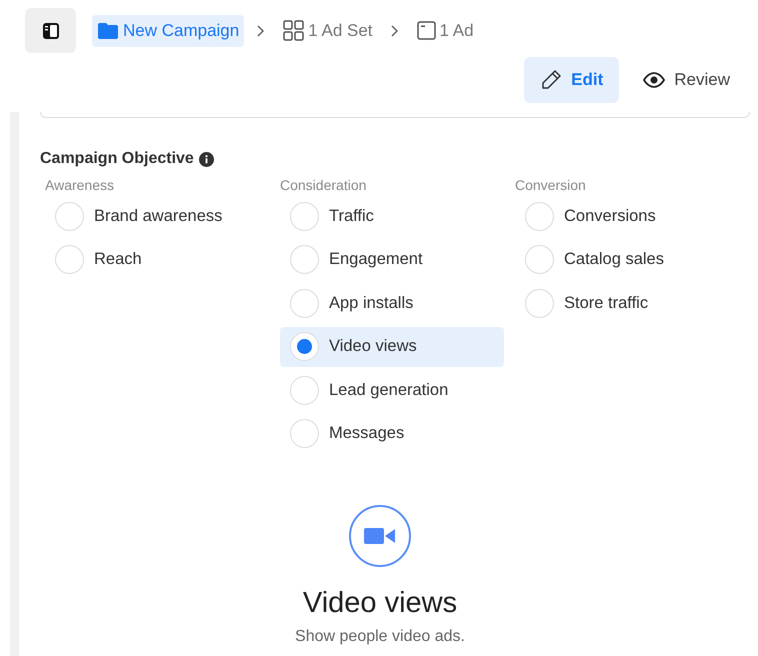 The image size is (758, 656). Describe the element at coordinates (392, 434) in the screenshot. I see `objective-option: Messages` at that location.